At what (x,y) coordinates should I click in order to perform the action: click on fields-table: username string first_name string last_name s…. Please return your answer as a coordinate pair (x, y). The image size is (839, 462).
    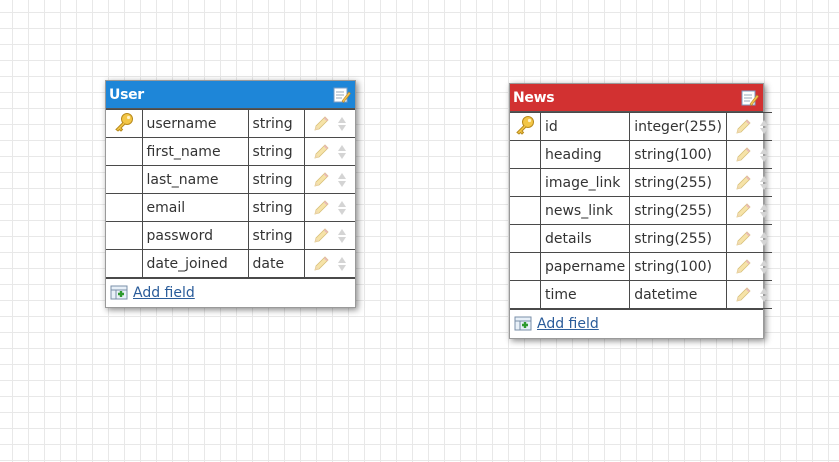
    Looking at the image, I should click on (230, 193).